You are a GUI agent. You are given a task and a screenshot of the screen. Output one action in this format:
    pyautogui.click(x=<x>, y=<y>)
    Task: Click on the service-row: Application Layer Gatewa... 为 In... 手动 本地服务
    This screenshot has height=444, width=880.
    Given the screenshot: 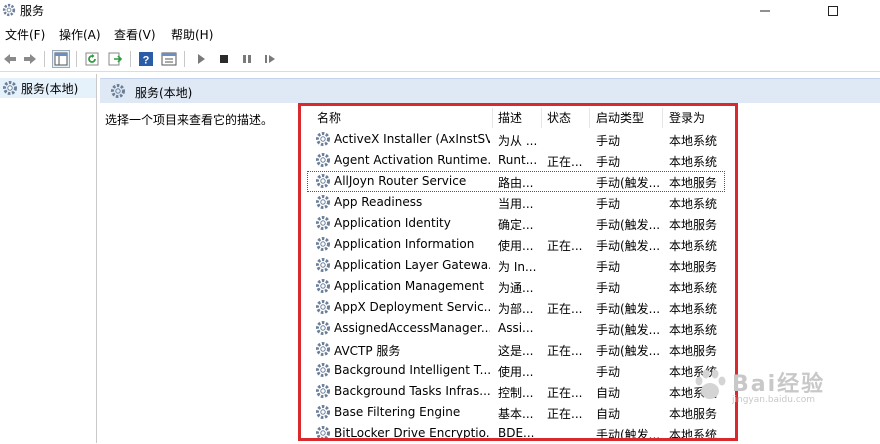 What is the action you would take?
    pyautogui.click(x=516, y=265)
    